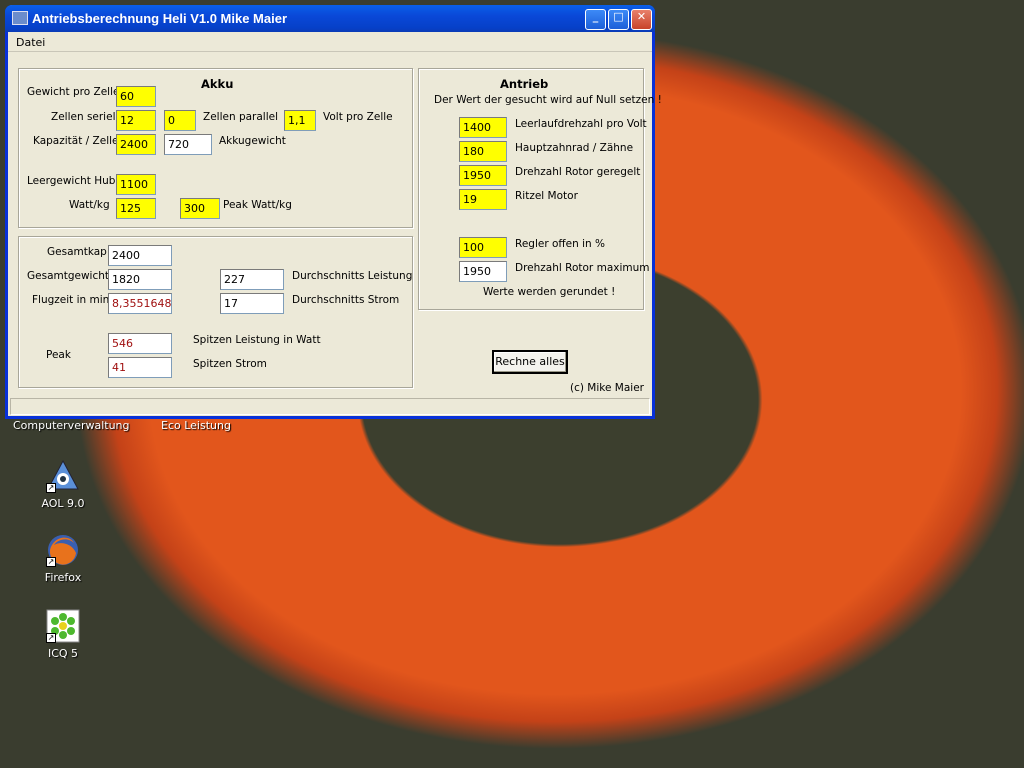 This screenshot has width=1024, height=768. Describe the element at coordinates (180, 120) in the screenshot. I see `zellen-parallel-input: 0` at that location.